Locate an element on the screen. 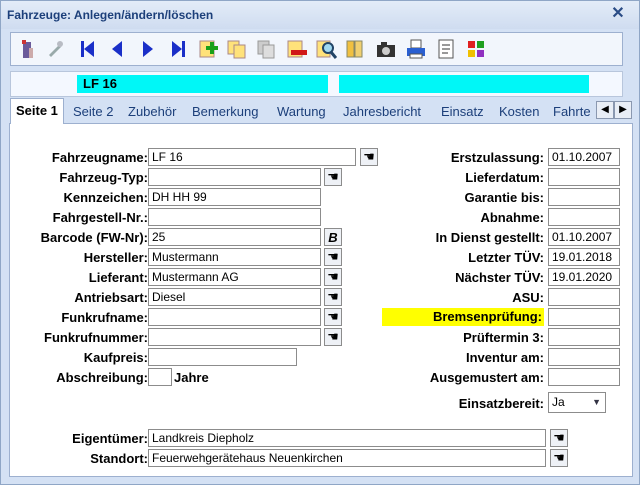 Image resolution: width=640 pixels, height=485 pixels. paste-record-button is located at coordinates (266, 49).